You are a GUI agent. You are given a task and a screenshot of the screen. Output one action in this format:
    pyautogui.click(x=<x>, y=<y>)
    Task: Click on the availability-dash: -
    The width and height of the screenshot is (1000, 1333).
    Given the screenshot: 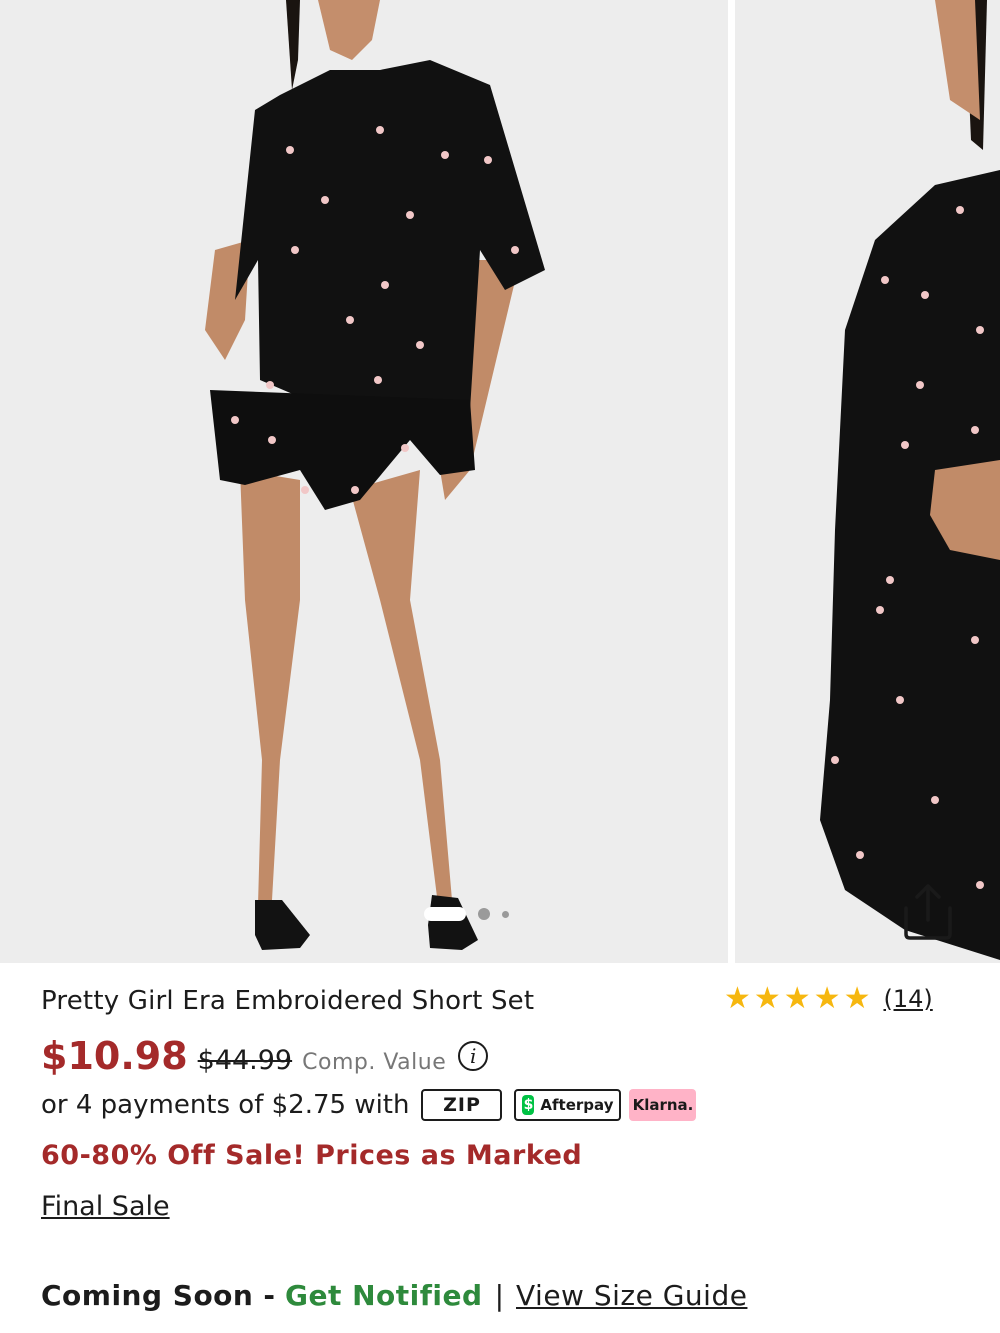 What is the action you would take?
    pyautogui.click(x=269, y=1295)
    